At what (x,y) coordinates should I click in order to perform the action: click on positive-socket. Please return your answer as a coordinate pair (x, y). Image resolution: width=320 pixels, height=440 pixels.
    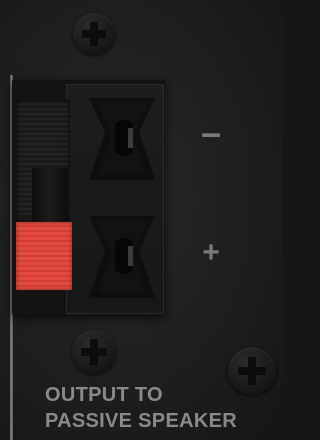
    Looking at the image, I should click on (122, 257).